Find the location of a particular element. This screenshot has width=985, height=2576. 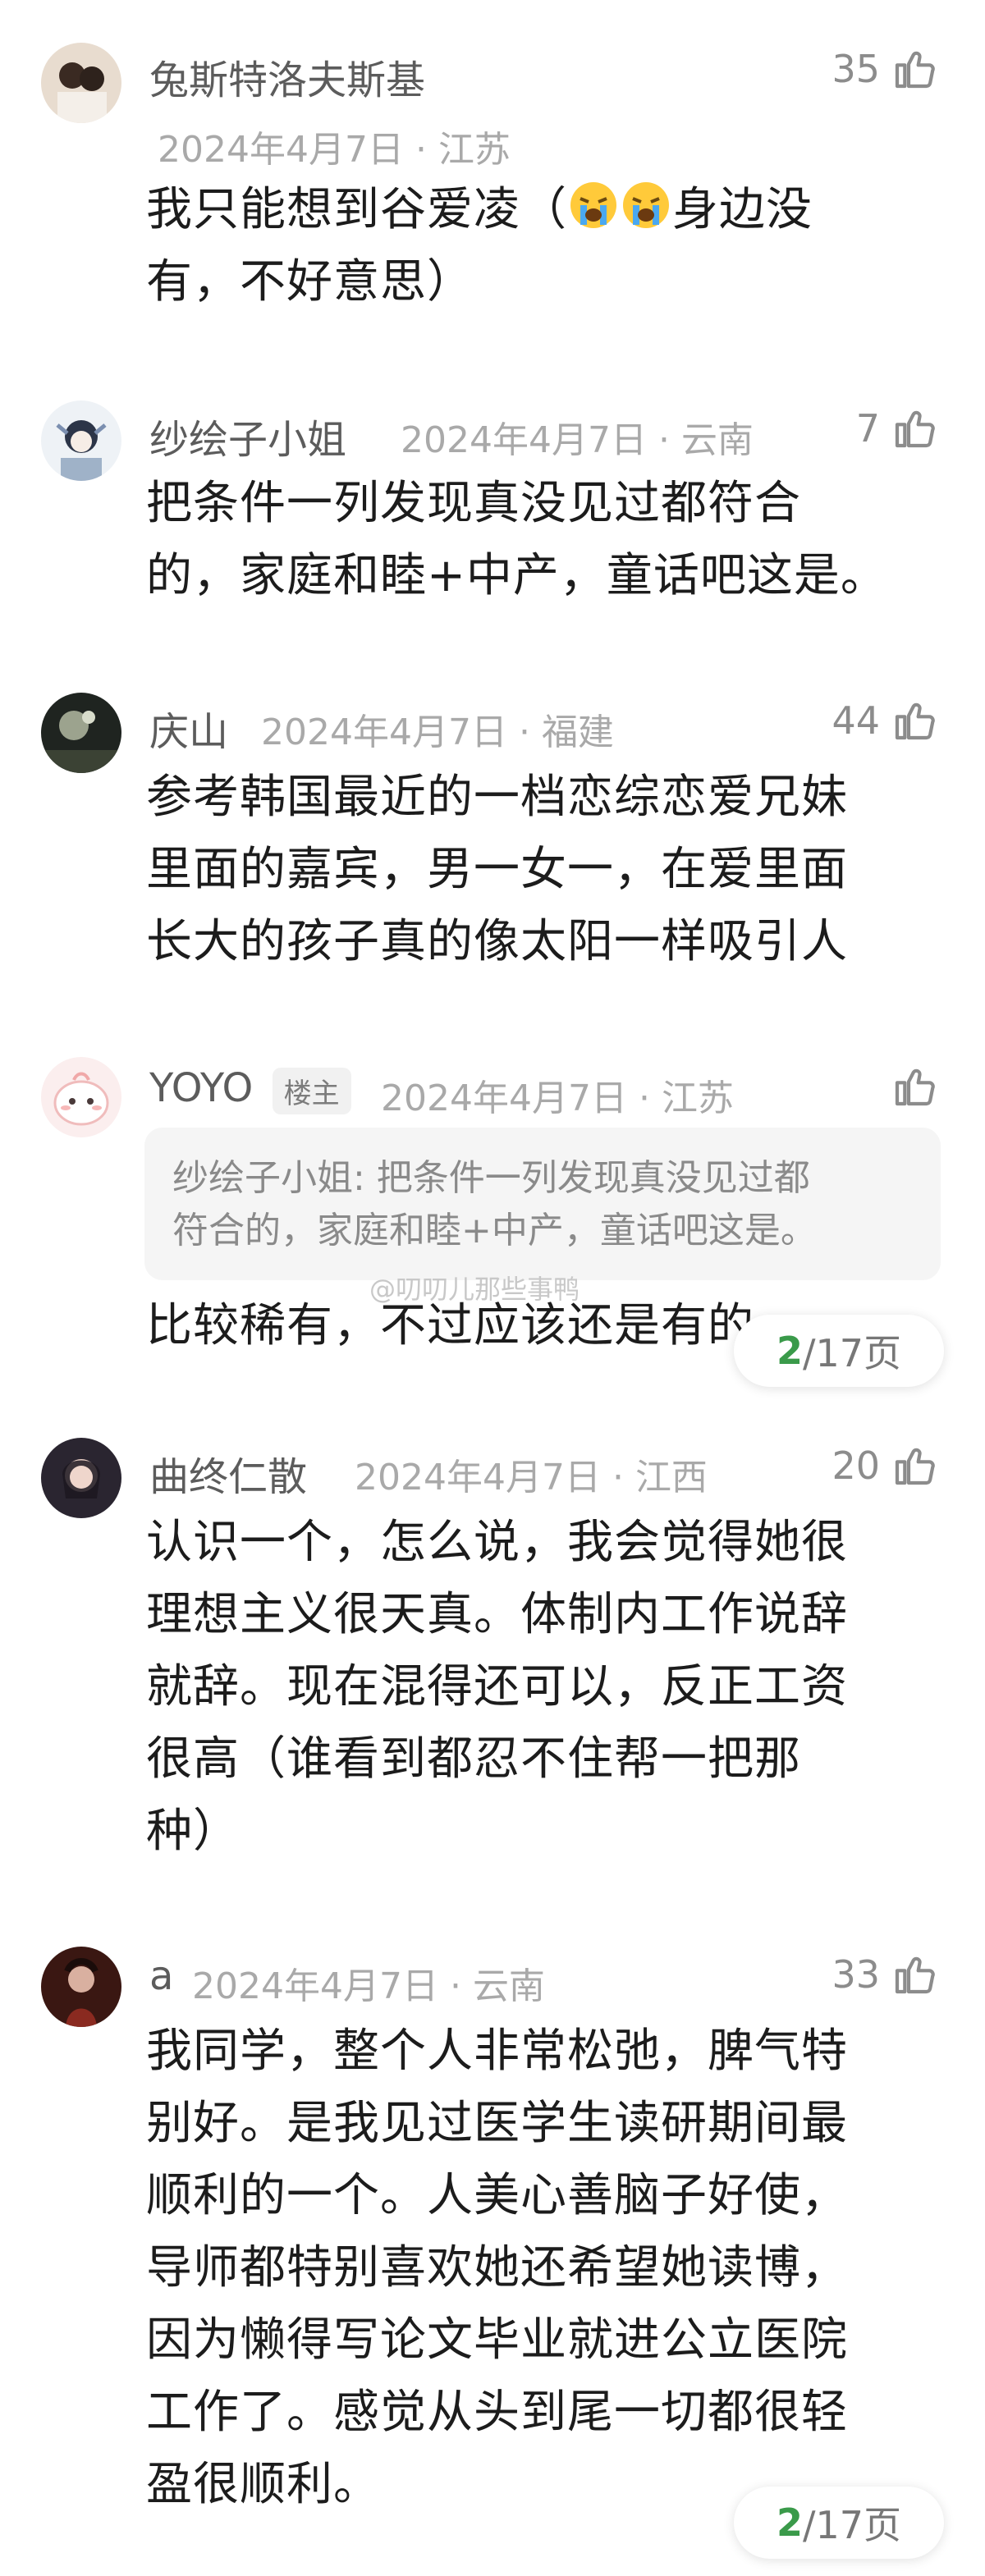

username: 纱绘子小姐 is located at coordinates (247, 435).